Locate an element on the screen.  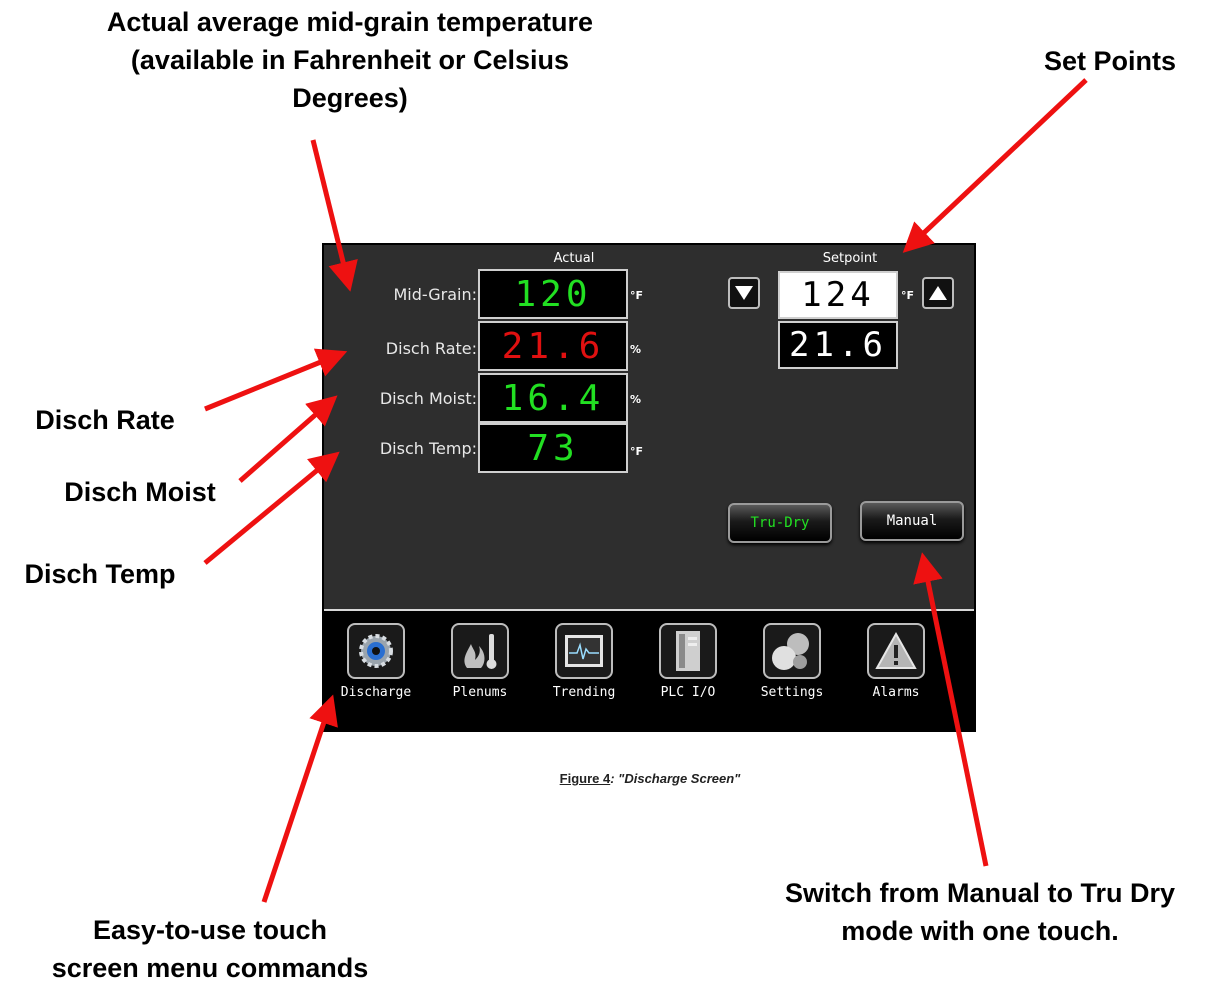
disch-moist-unit: % is located at coordinates (636, 399).